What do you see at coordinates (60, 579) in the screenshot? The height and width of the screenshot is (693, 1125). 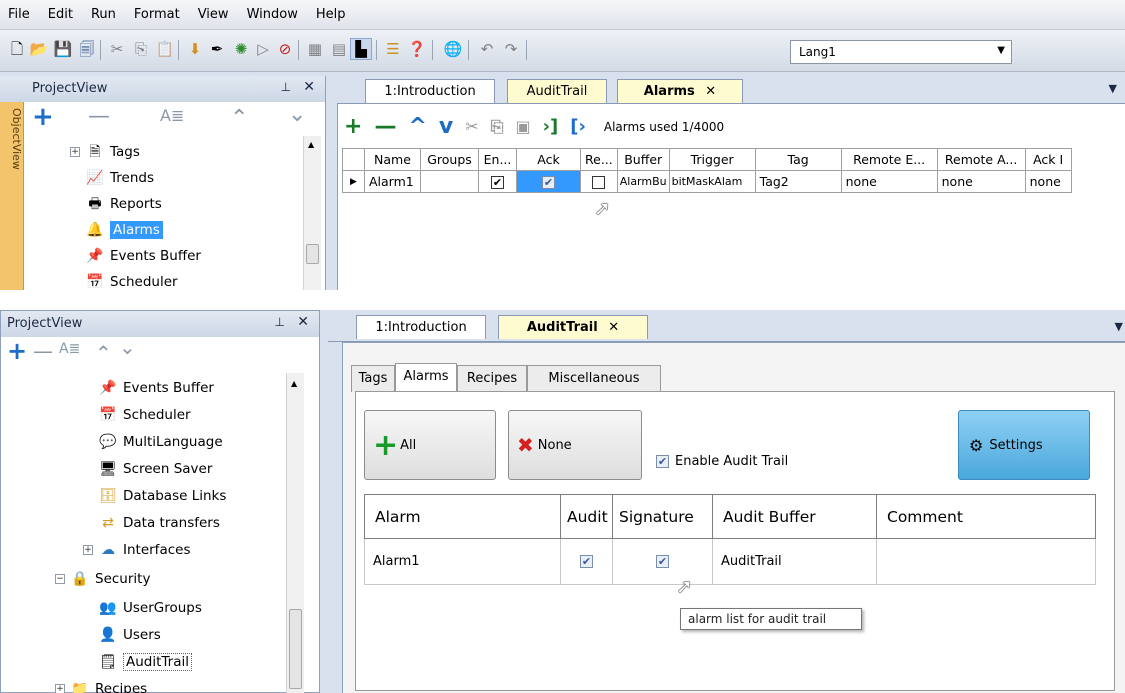 I see `collapse-icon: −` at bounding box center [60, 579].